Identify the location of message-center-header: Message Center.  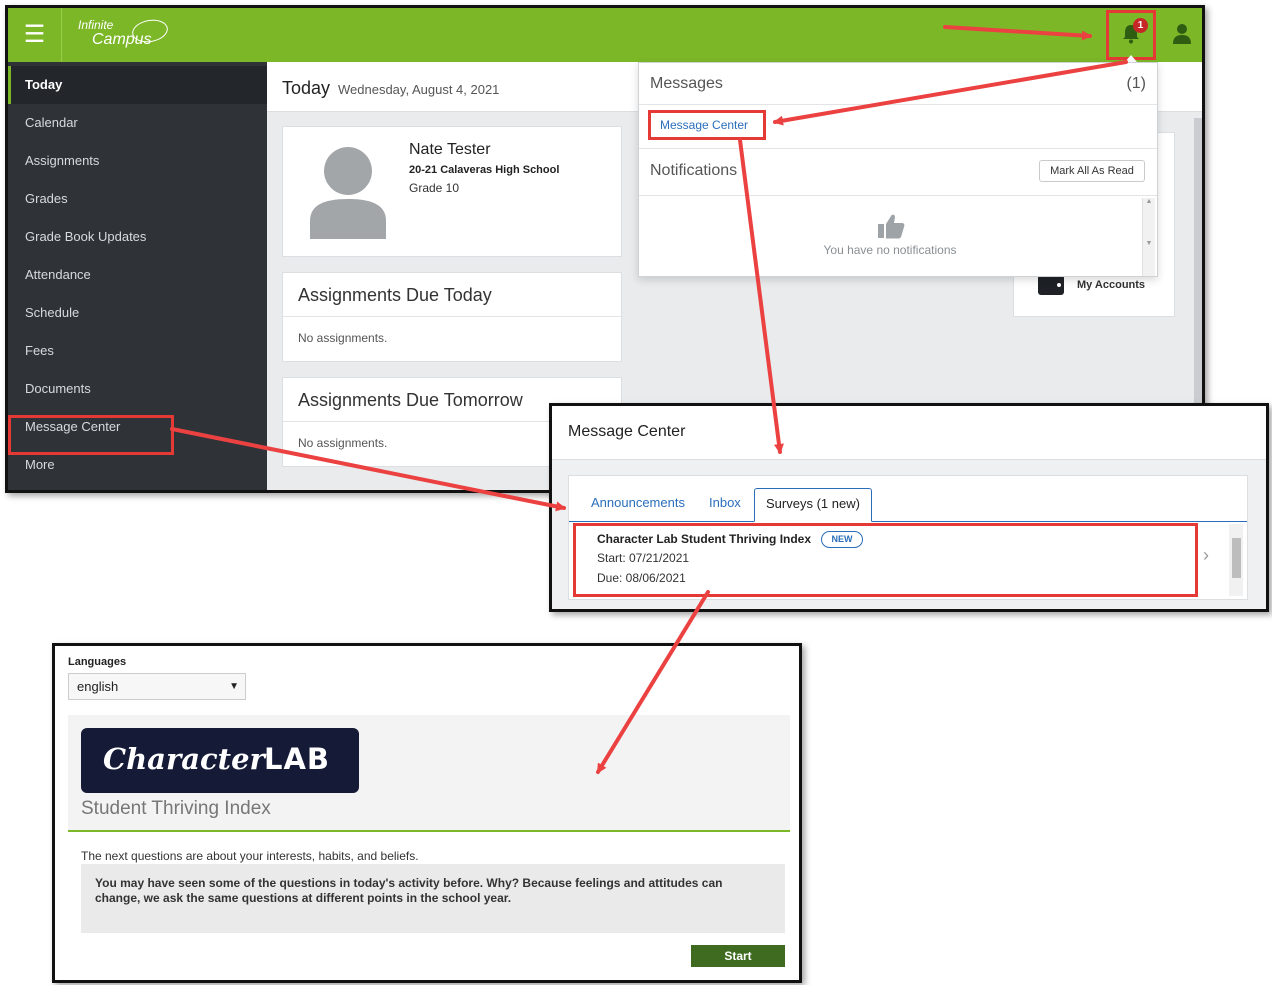
(909, 433).